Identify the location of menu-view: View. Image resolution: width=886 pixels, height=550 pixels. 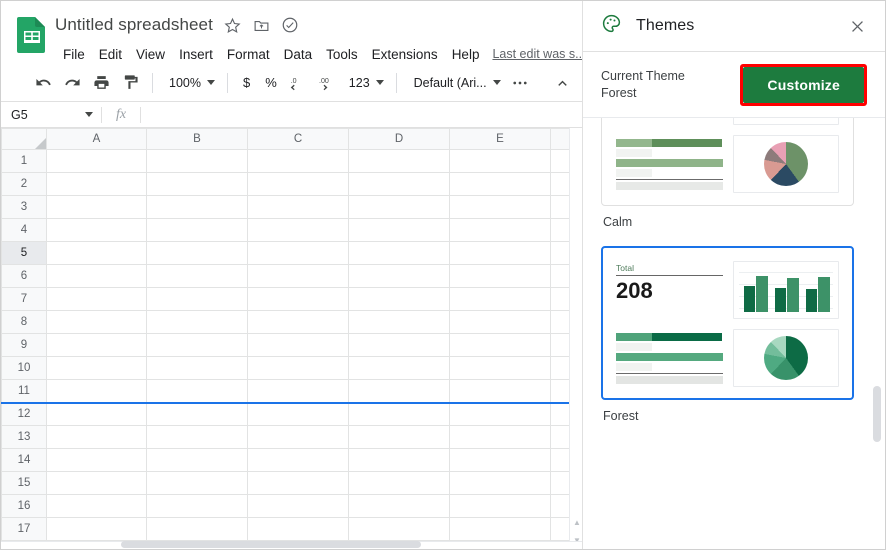
(150, 54).